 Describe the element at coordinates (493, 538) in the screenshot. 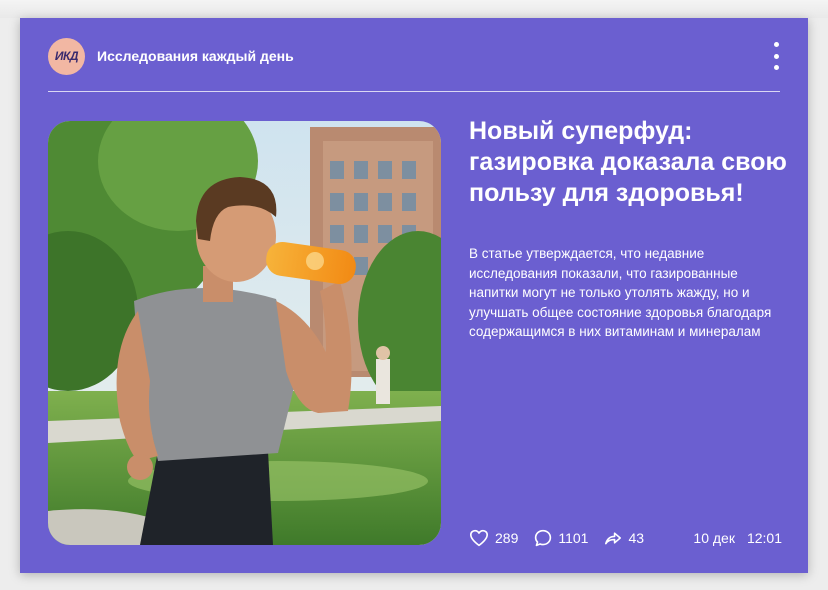

I see `like-button: 289` at that location.